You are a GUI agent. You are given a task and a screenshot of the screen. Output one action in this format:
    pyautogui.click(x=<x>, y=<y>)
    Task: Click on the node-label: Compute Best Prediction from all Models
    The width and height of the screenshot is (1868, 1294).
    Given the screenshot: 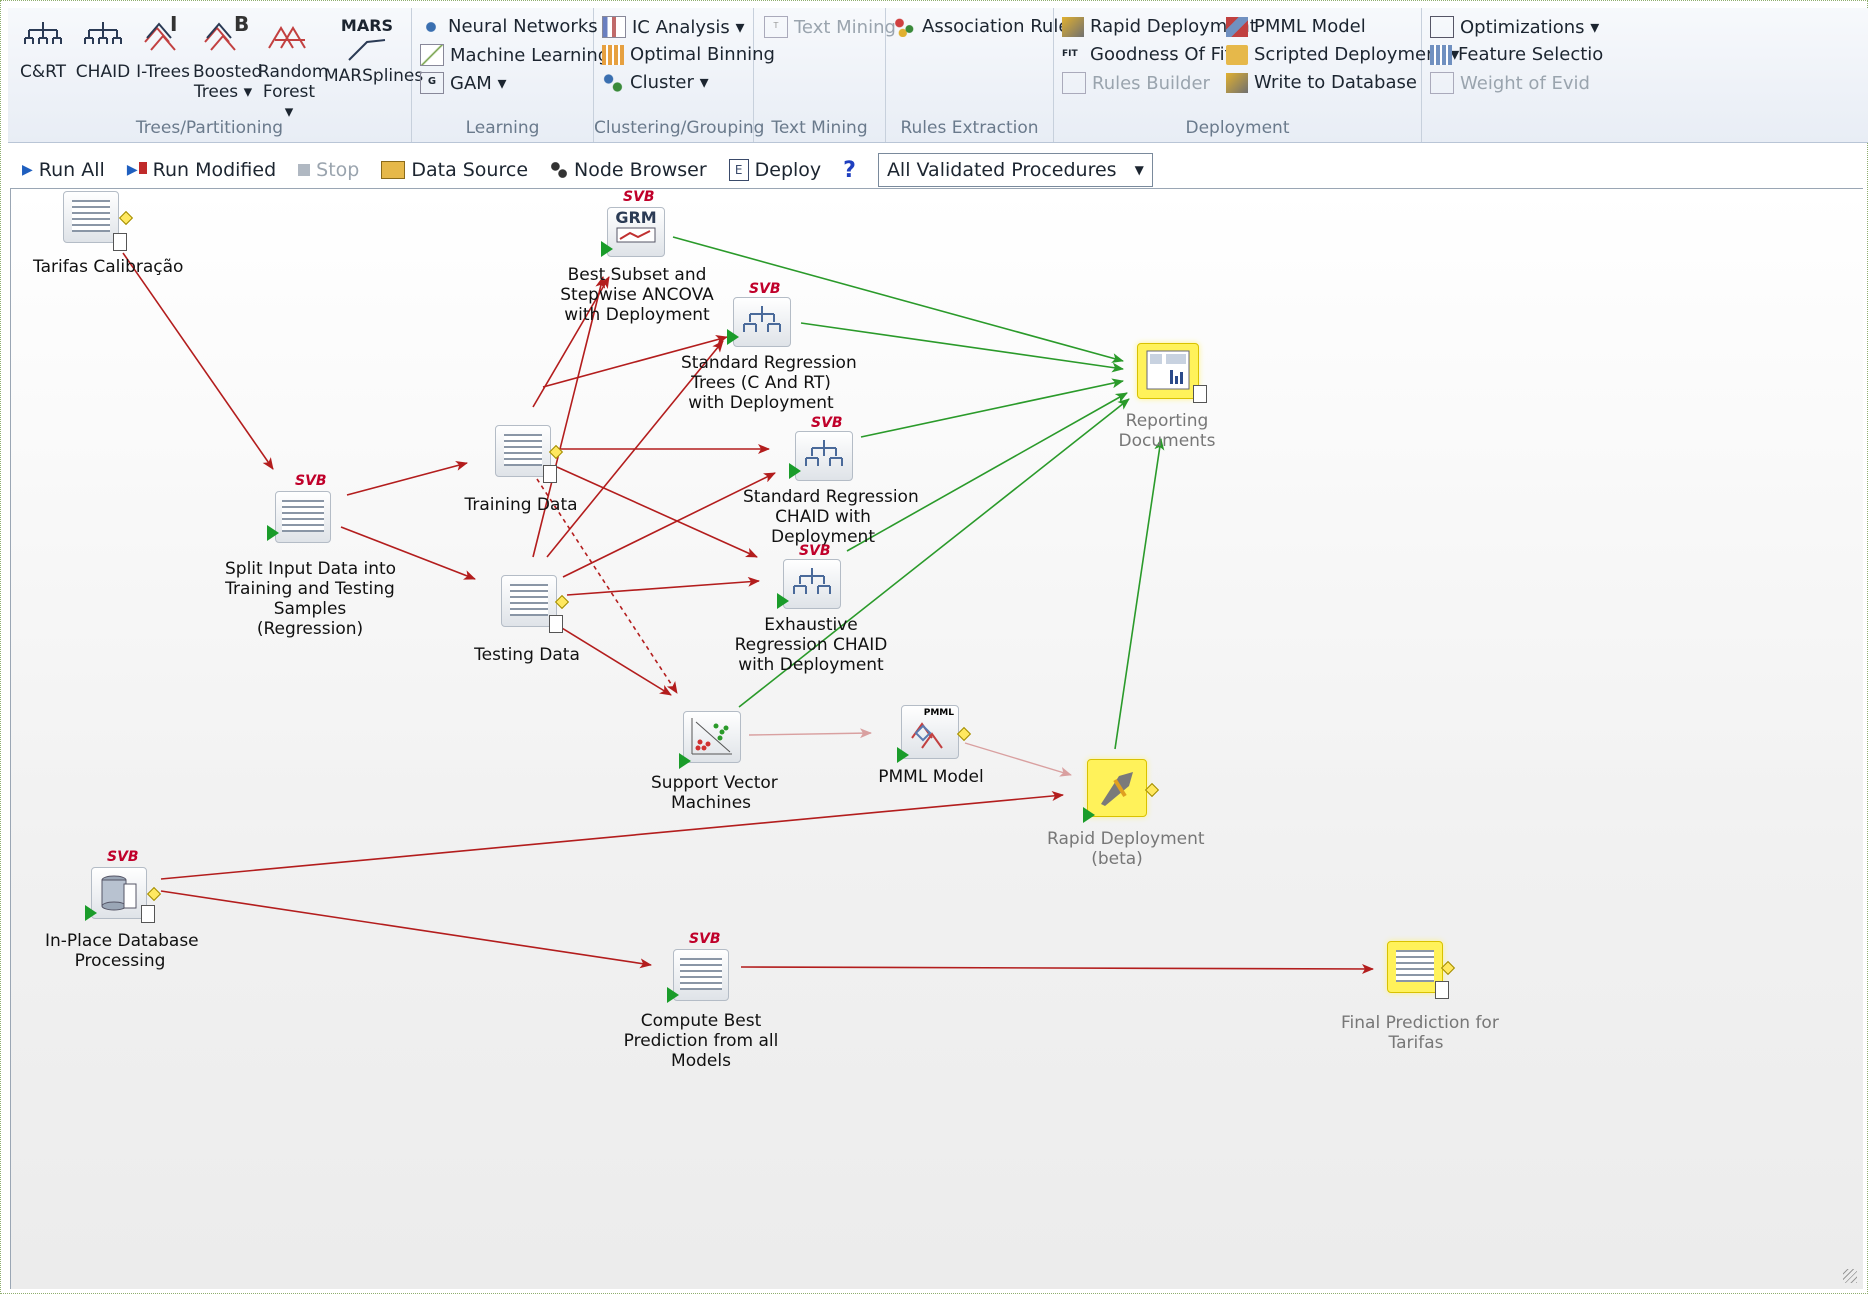 What is the action you would take?
    pyautogui.click(x=701, y=1041)
    